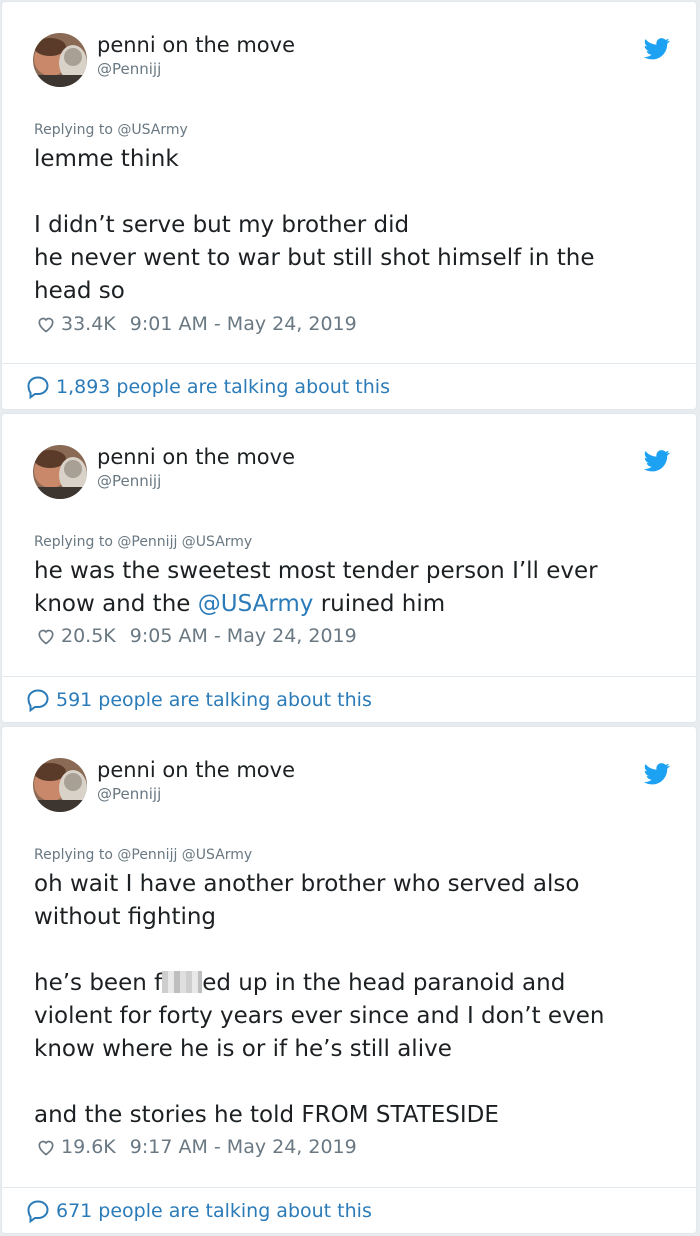 The image size is (700, 1236). I want to click on tweet-meta: 33.4K 9:01 AM - May 24, 2019, so click(196, 324).